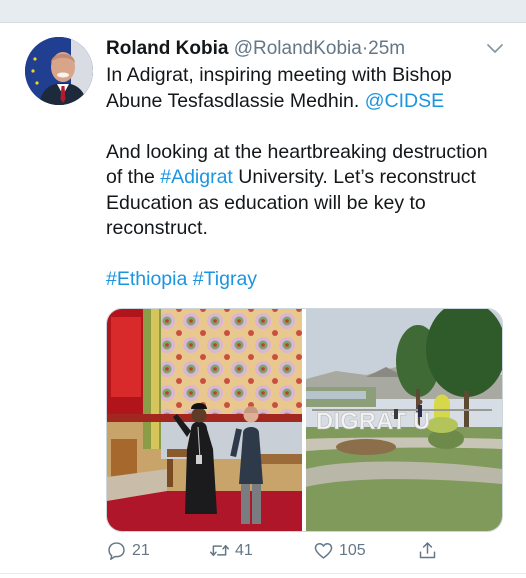  I want to click on like-count: 105, so click(352, 550).